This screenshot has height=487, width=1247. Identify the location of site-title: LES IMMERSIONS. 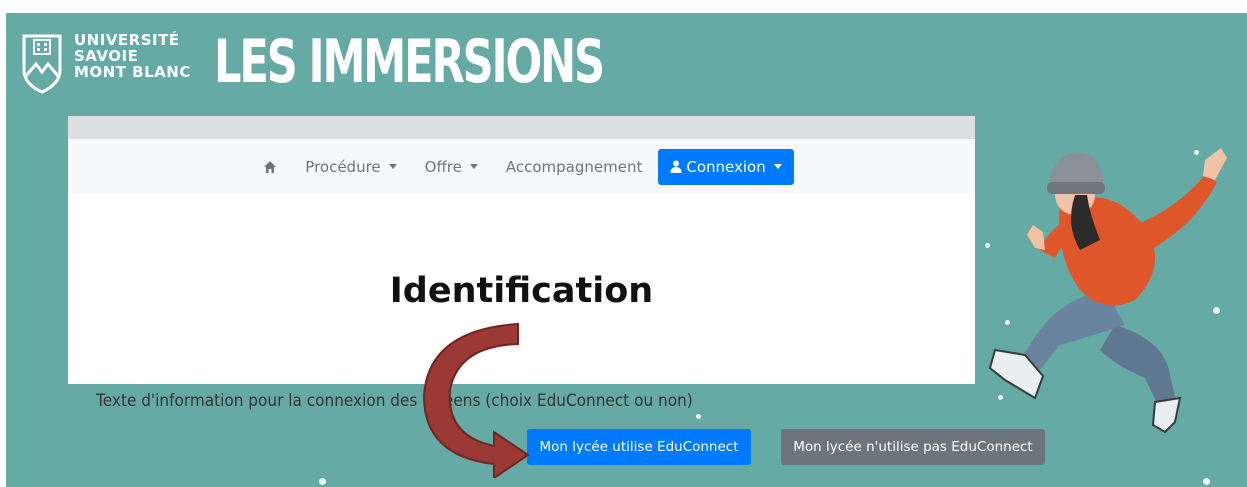
(409, 62).